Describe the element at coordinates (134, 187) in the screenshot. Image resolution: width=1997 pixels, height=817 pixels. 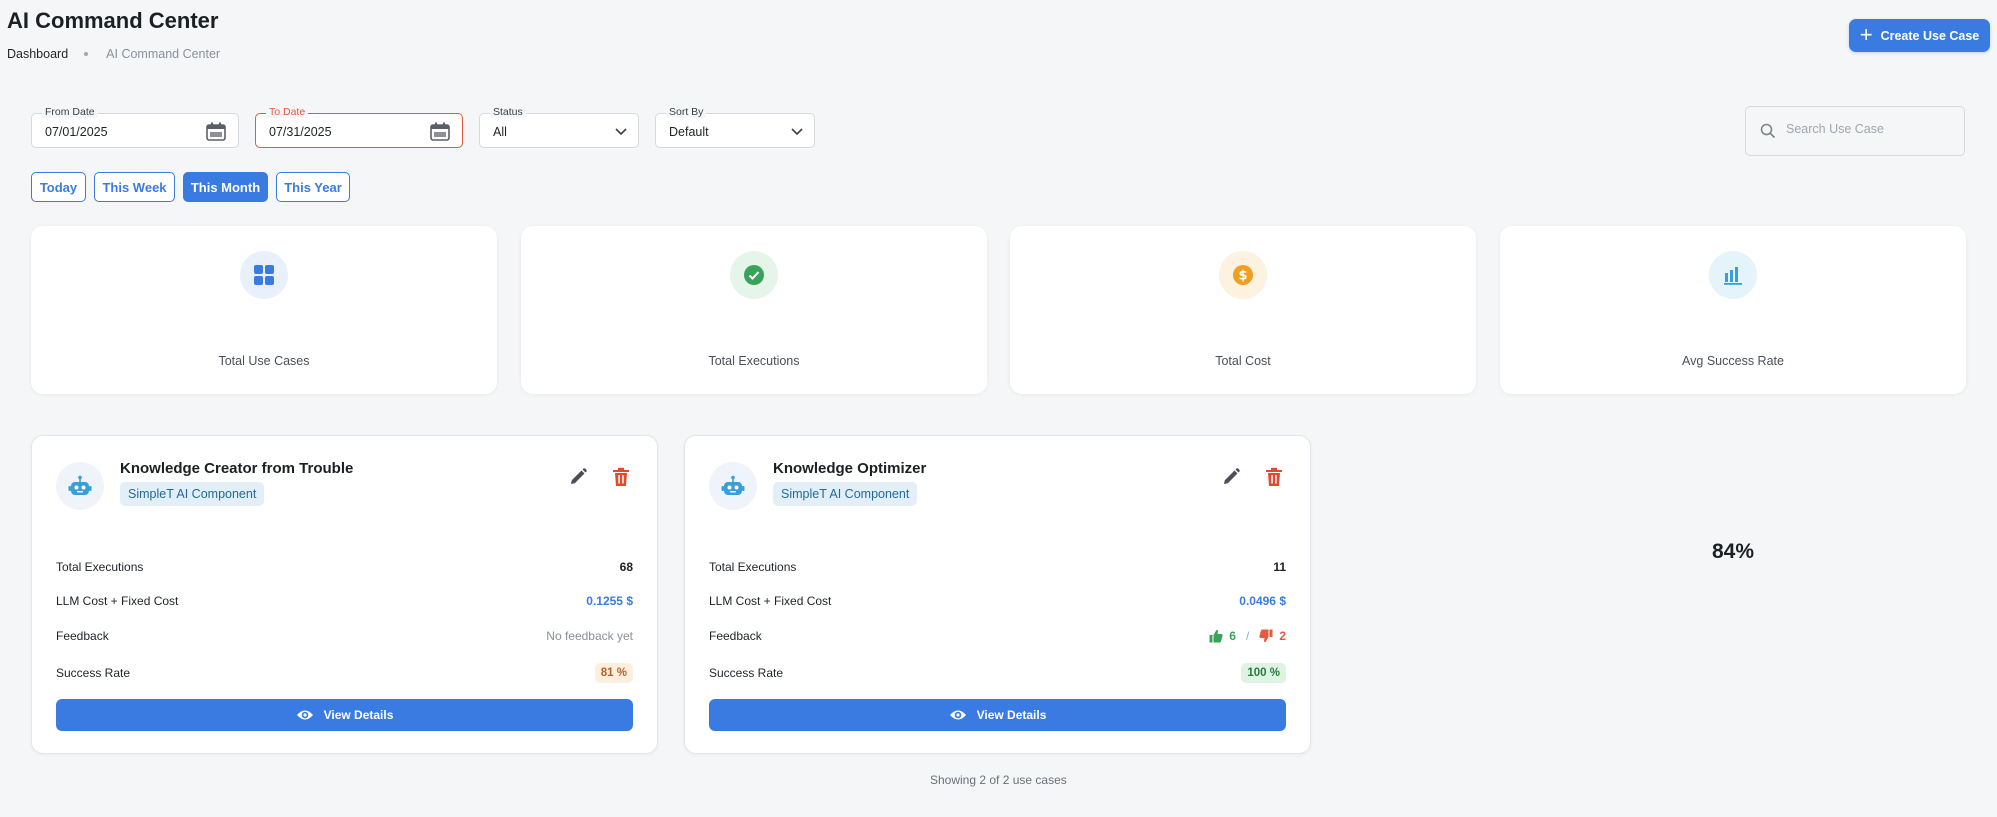
I see `range-this-week-button: This Week` at that location.